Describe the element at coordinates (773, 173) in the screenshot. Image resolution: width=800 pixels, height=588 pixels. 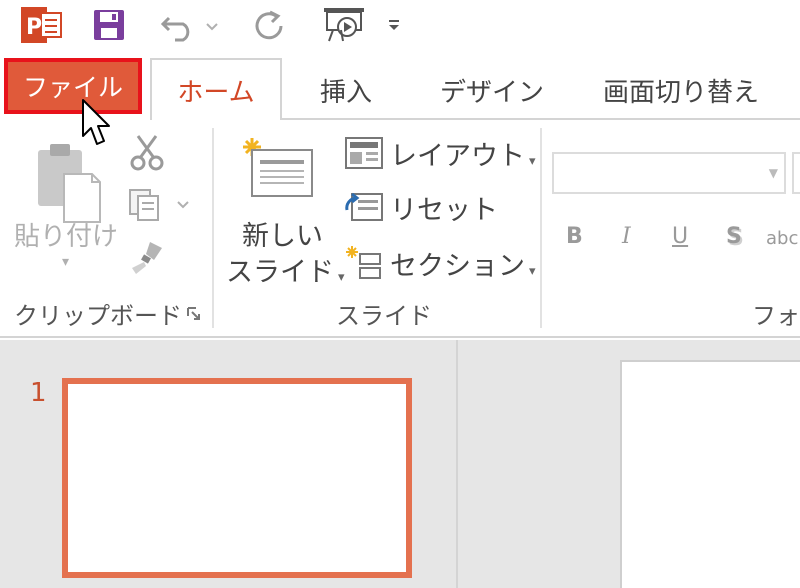
I see `chevron-down-icon: ▼` at that location.